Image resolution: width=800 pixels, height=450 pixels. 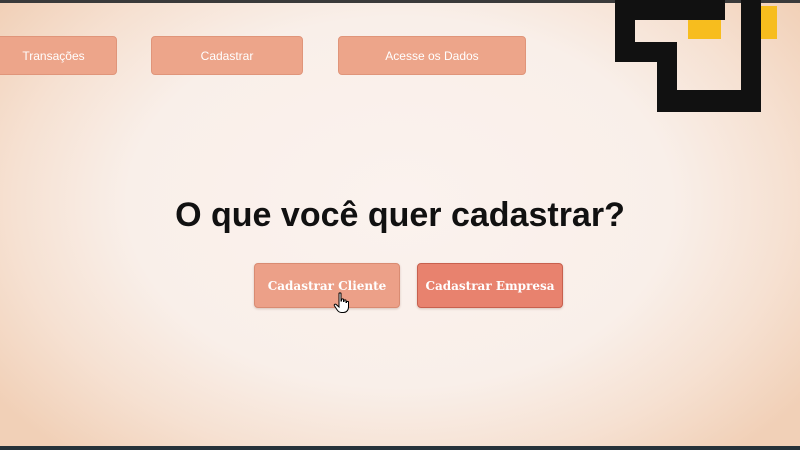 I want to click on nav-button-cadastrar: Cadastrar, so click(x=227, y=55).